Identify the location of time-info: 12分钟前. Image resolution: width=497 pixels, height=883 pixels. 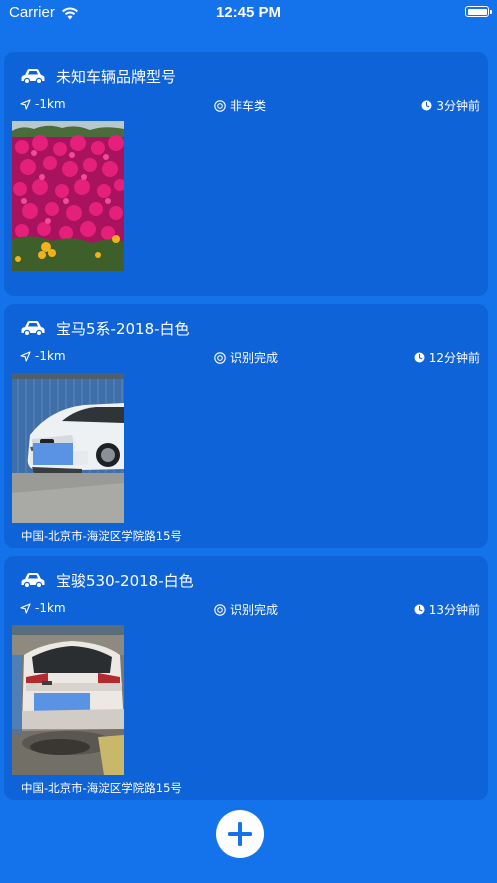
(447, 357).